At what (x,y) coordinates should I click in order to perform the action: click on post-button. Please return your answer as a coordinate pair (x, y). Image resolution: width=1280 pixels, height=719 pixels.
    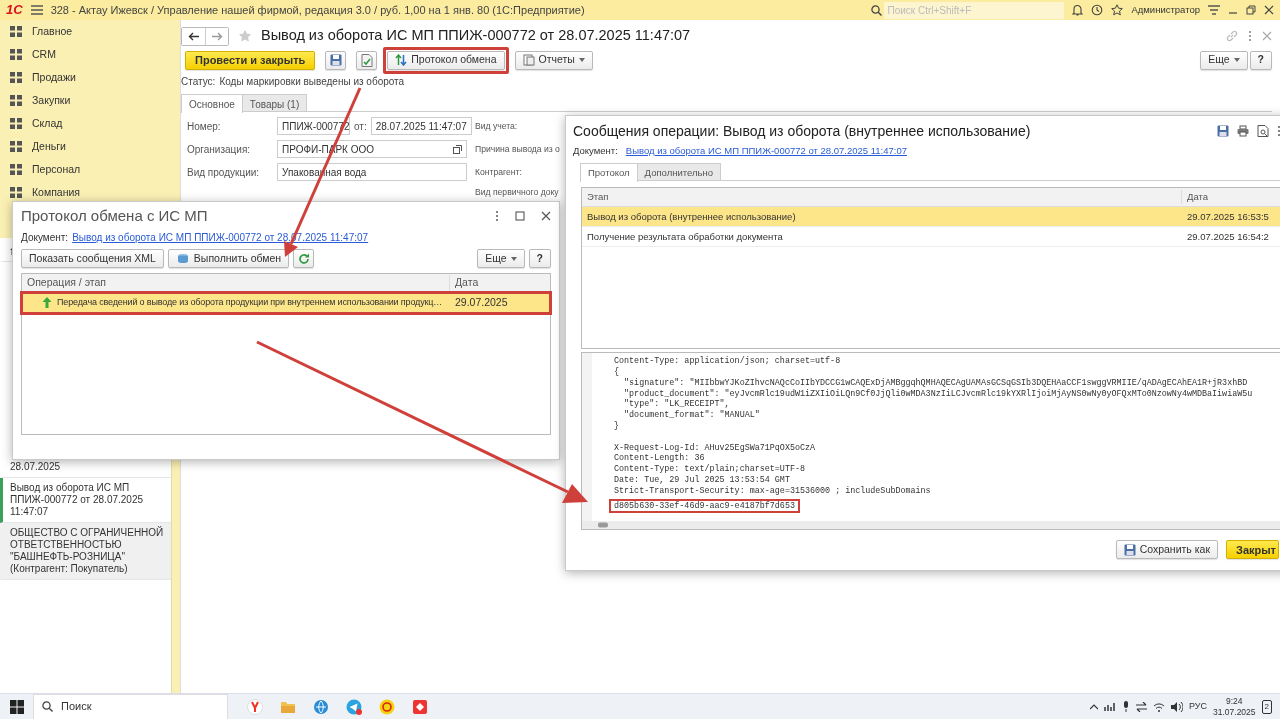
    Looking at the image, I should click on (367, 60).